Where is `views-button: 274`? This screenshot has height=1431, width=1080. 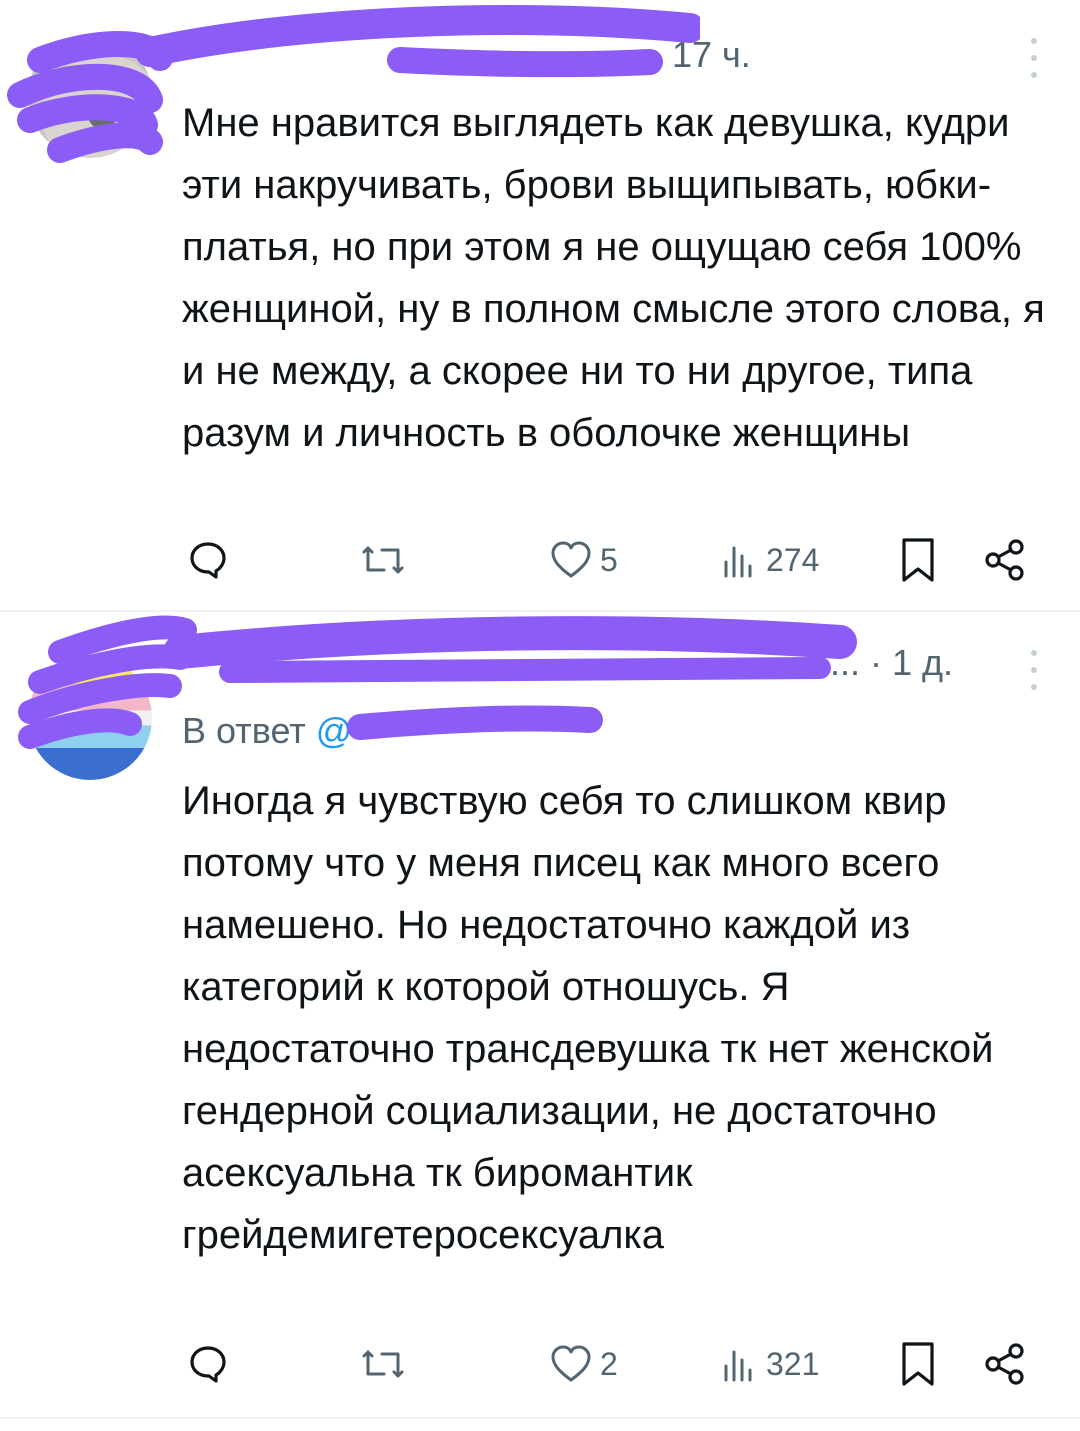
views-button: 274 is located at coordinates (769, 560).